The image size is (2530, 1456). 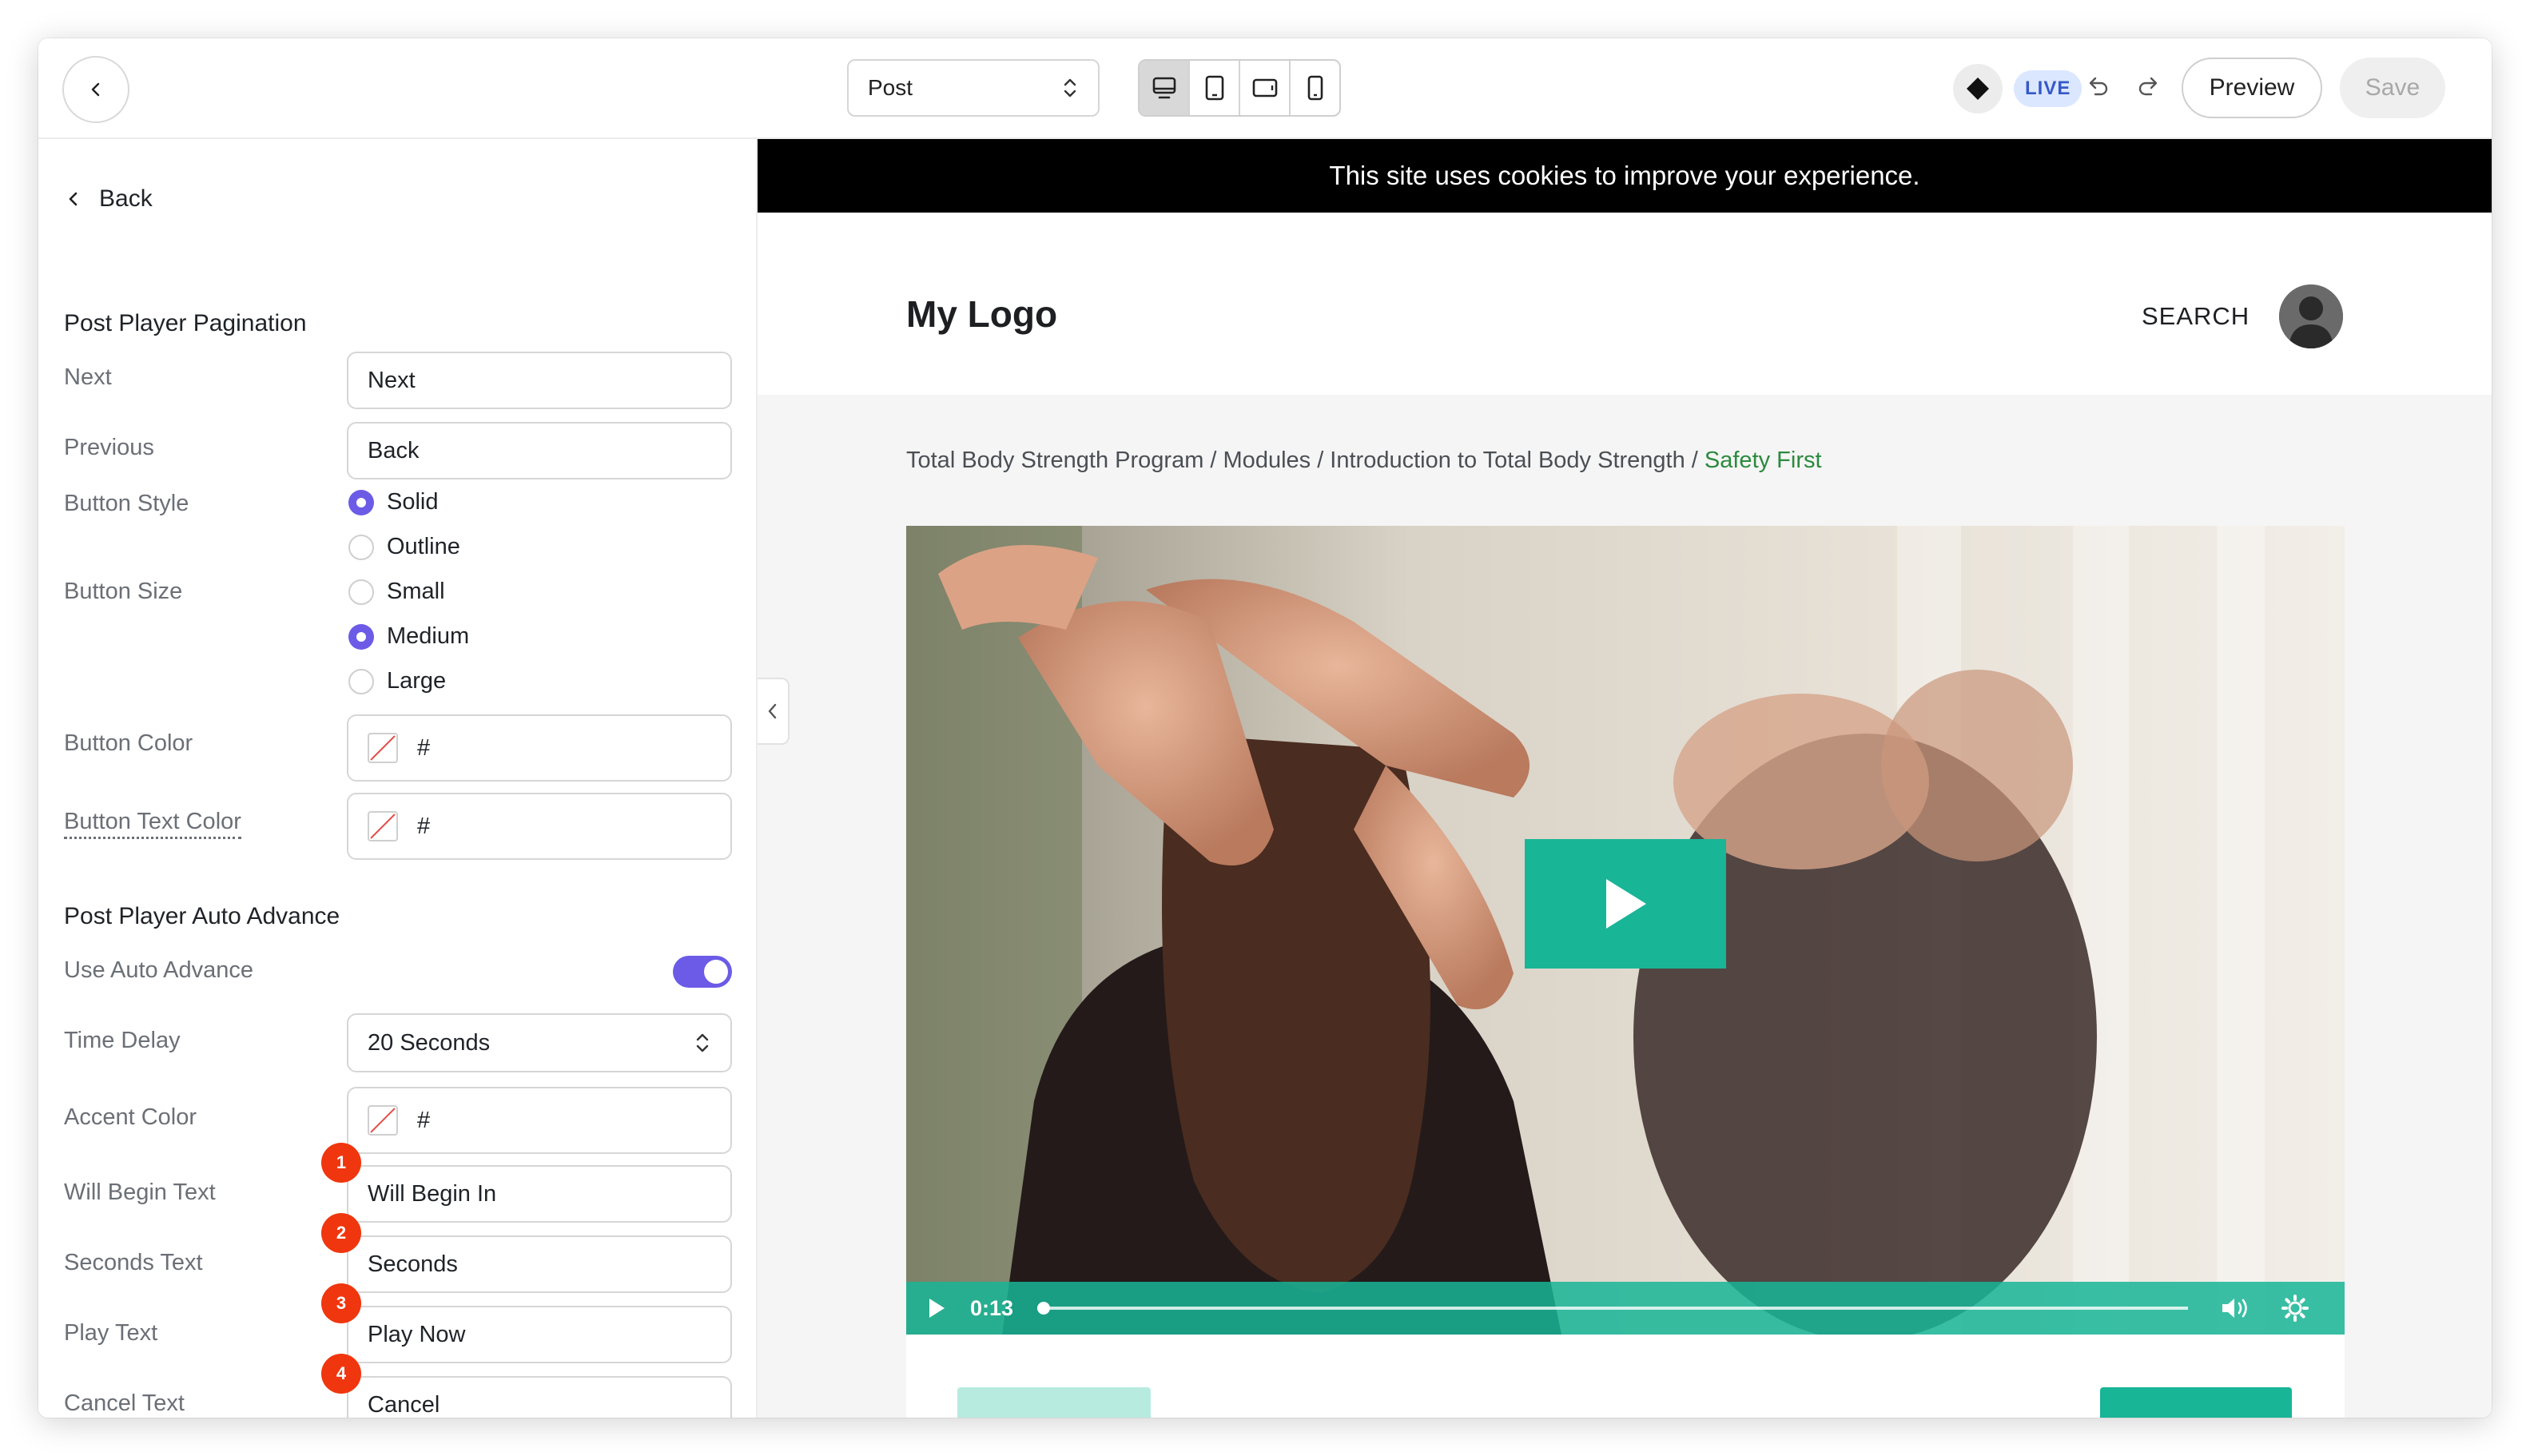 I want to click on seek-bar, so click(x=1613, y=1308).